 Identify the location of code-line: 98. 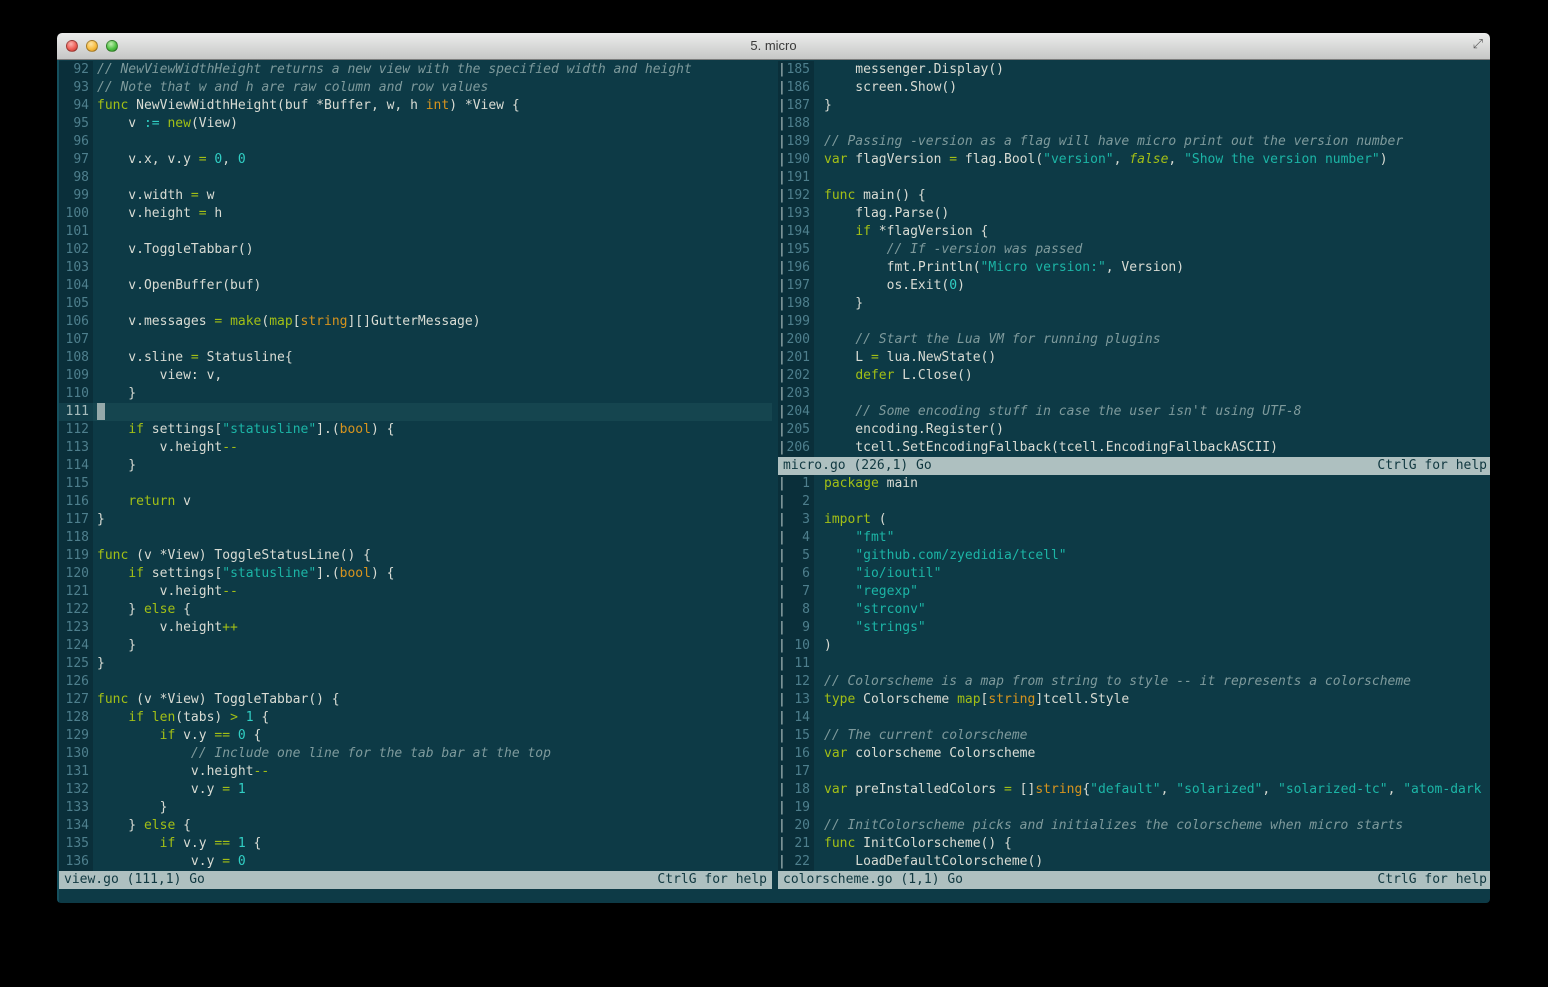
(415, 178).